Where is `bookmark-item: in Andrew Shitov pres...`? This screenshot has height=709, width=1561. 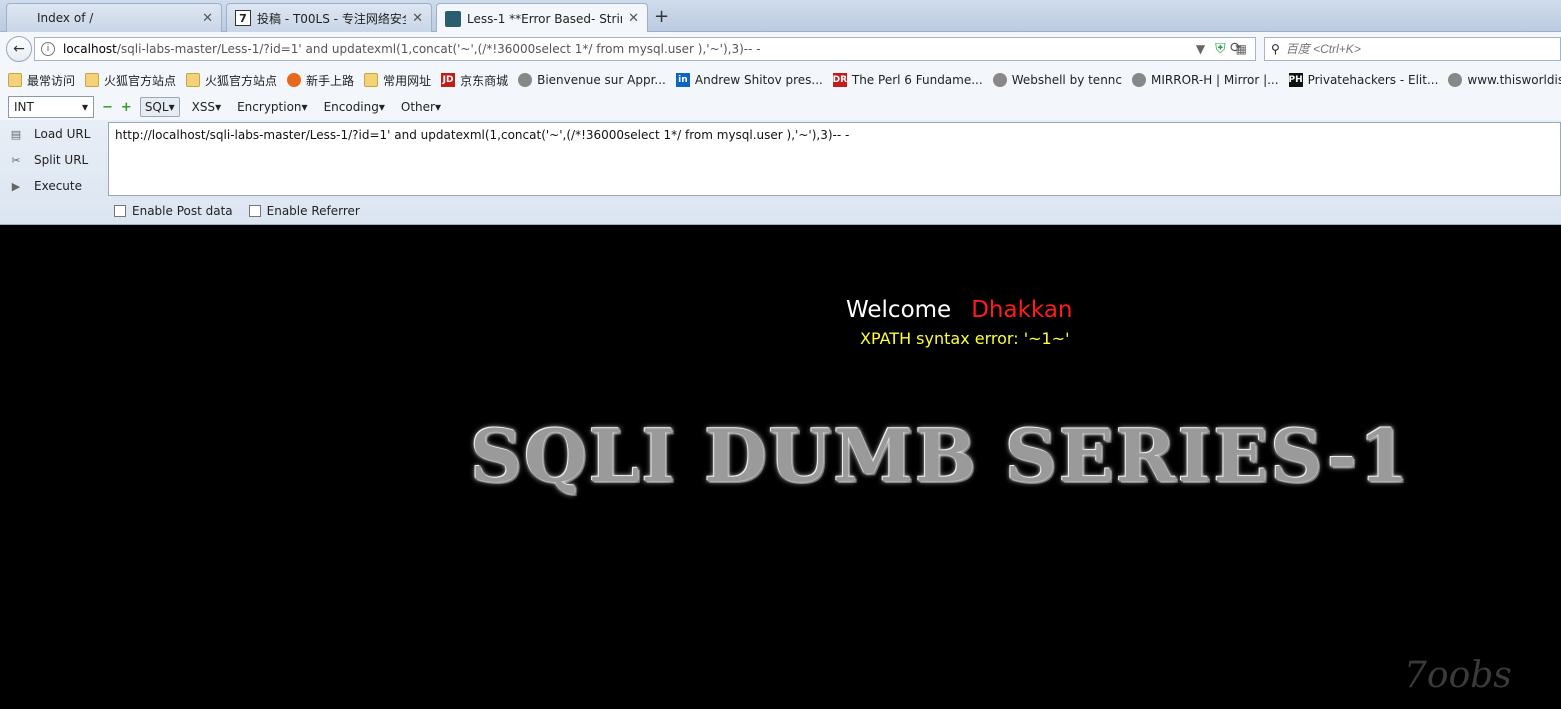 bookmark-item: in Andrew Shitov pres... is located at coordinates (749, 80).